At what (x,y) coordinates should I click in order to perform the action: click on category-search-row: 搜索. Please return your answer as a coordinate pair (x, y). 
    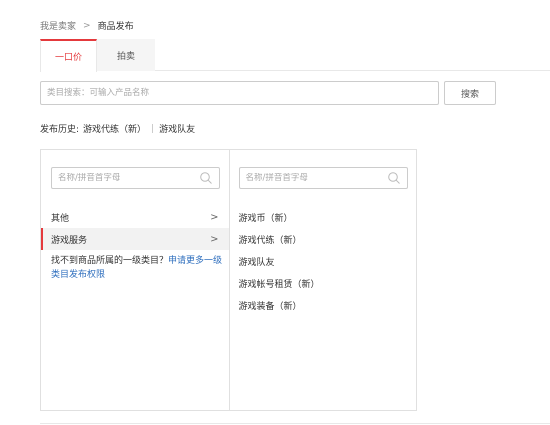
    Looking at the image, I should click on (268, 93).